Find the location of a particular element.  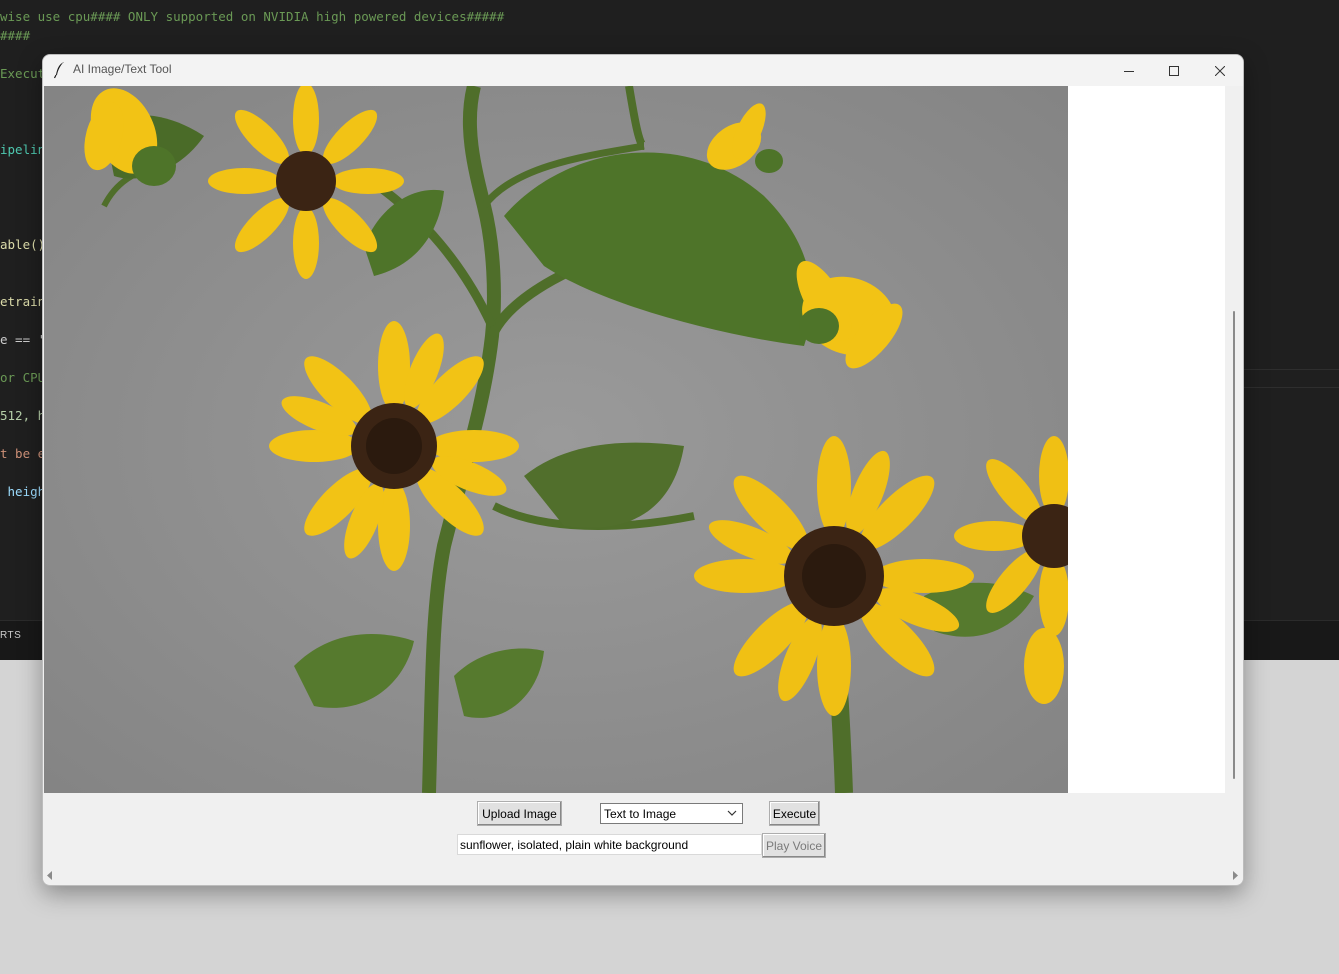

feather-icon is located at coordinates (58, 70).